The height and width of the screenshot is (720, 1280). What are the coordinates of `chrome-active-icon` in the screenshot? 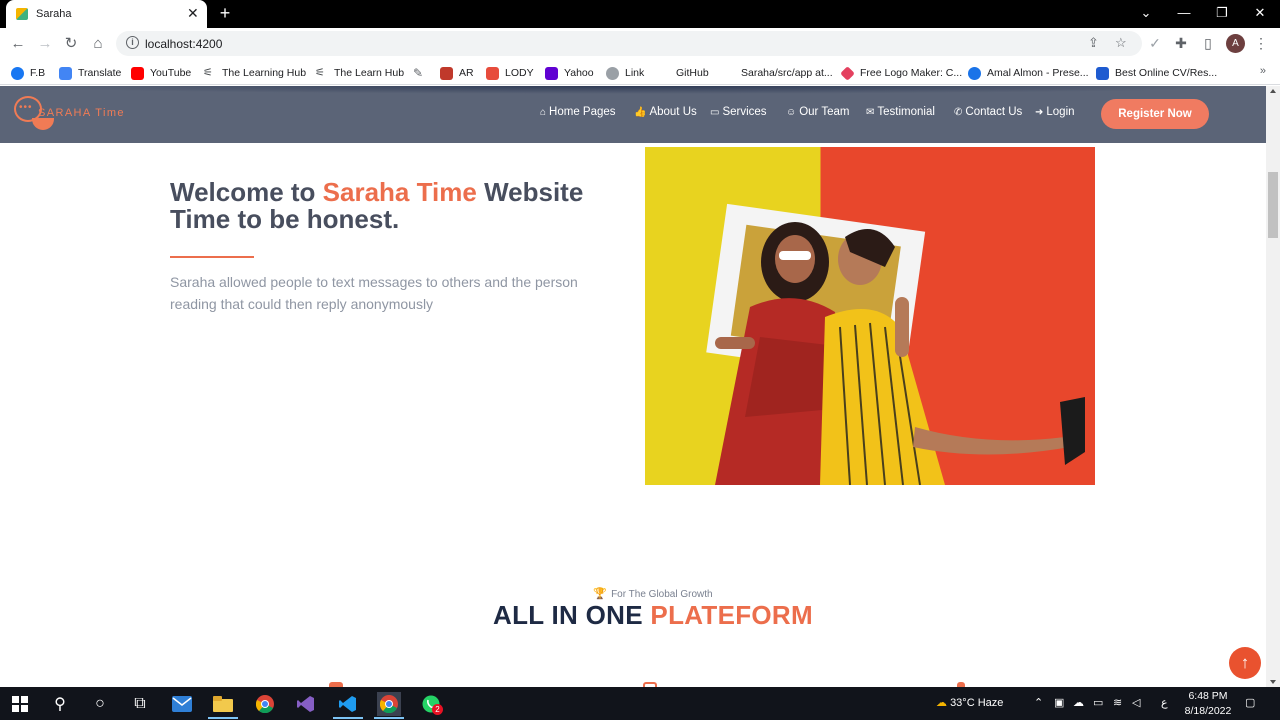 It's located at (389, 704).